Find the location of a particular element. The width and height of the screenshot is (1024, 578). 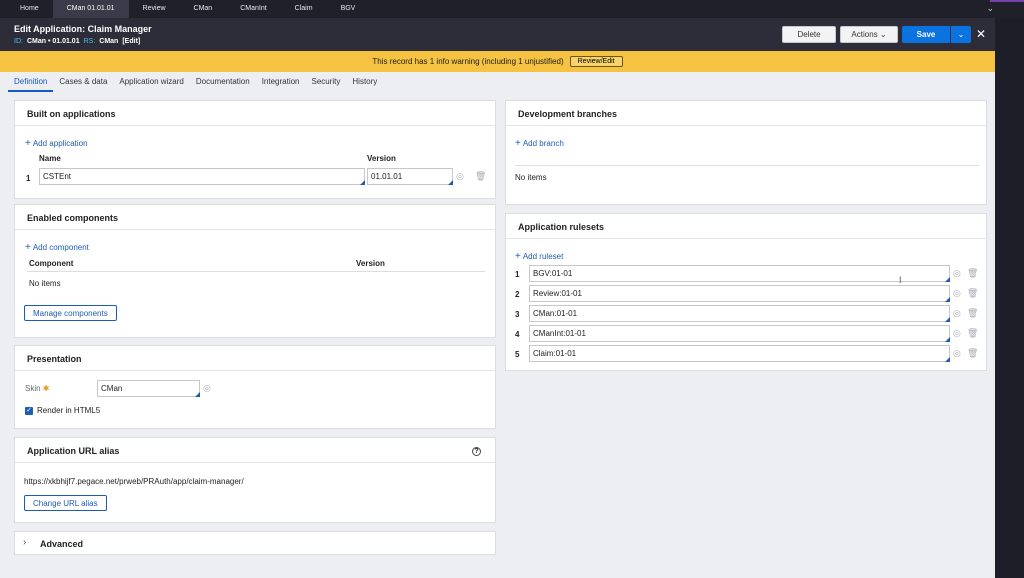

id-value: CMan • 01.01.01 is located at coordinates (53, 41).